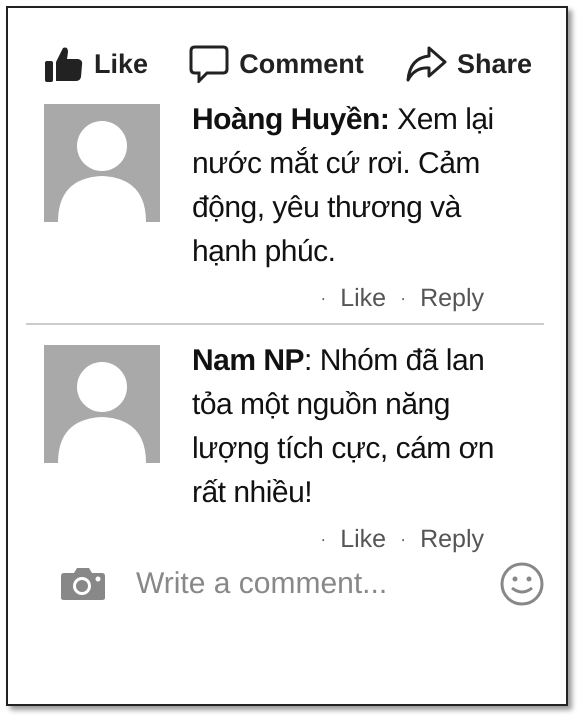  What do you see at coordinates (425, 64) in the screenshot?
I see `share-arrow-icon` at bounding box center [425, 64].